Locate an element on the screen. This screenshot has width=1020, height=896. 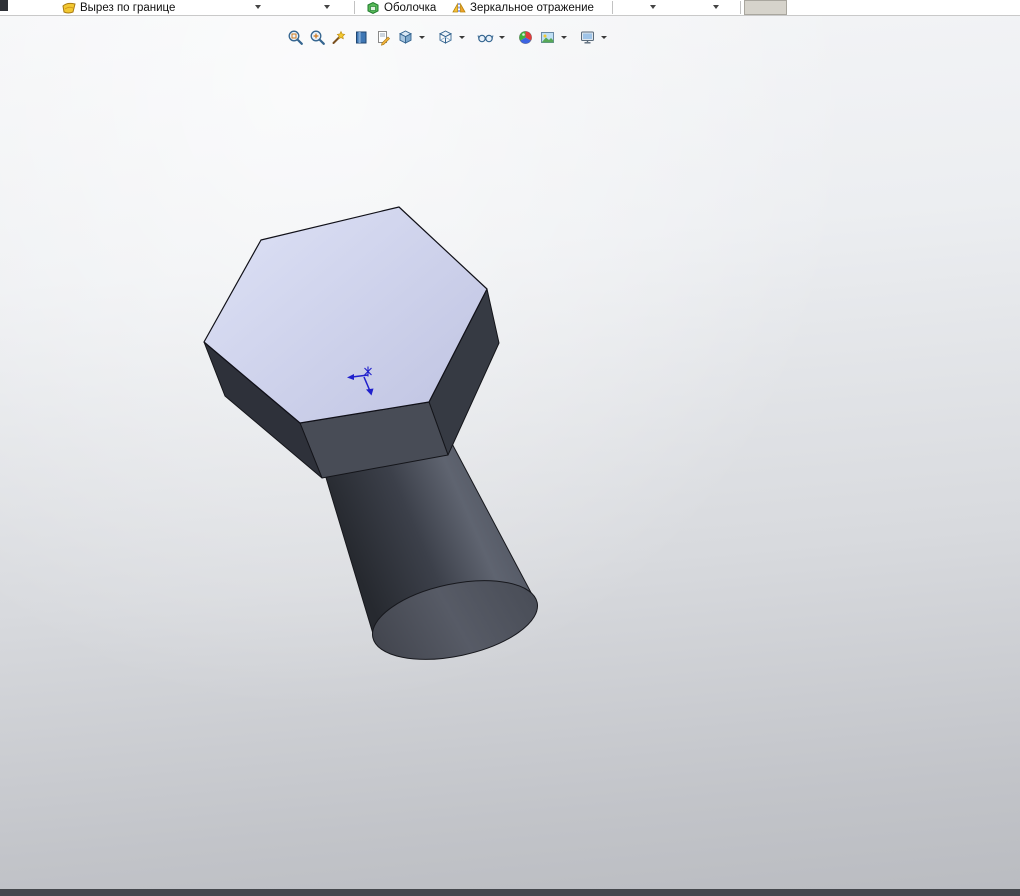
mirror-icon is located at coordinates (459, 8).